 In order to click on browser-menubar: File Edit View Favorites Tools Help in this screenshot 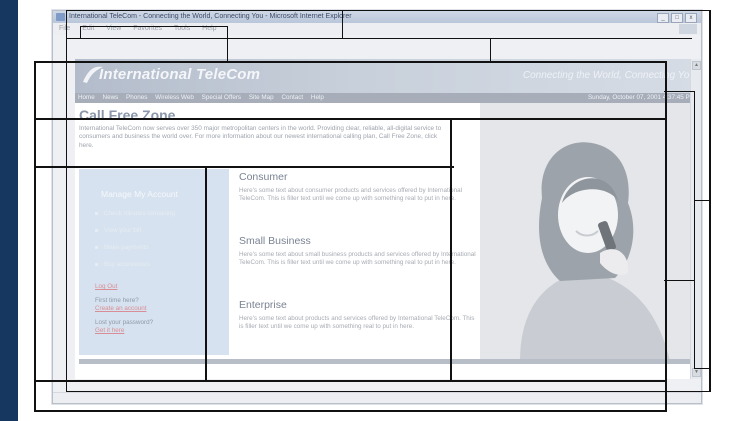, I will do `click(377, 29)`.